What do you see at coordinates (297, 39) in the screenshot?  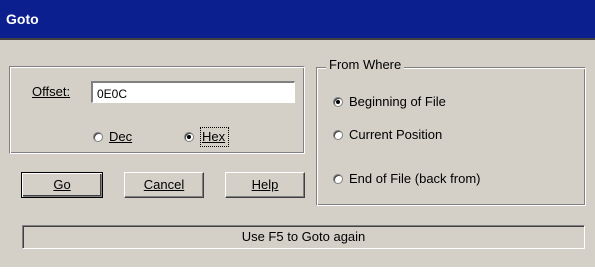 I see `title-divider` at bounding box center [297, 39].